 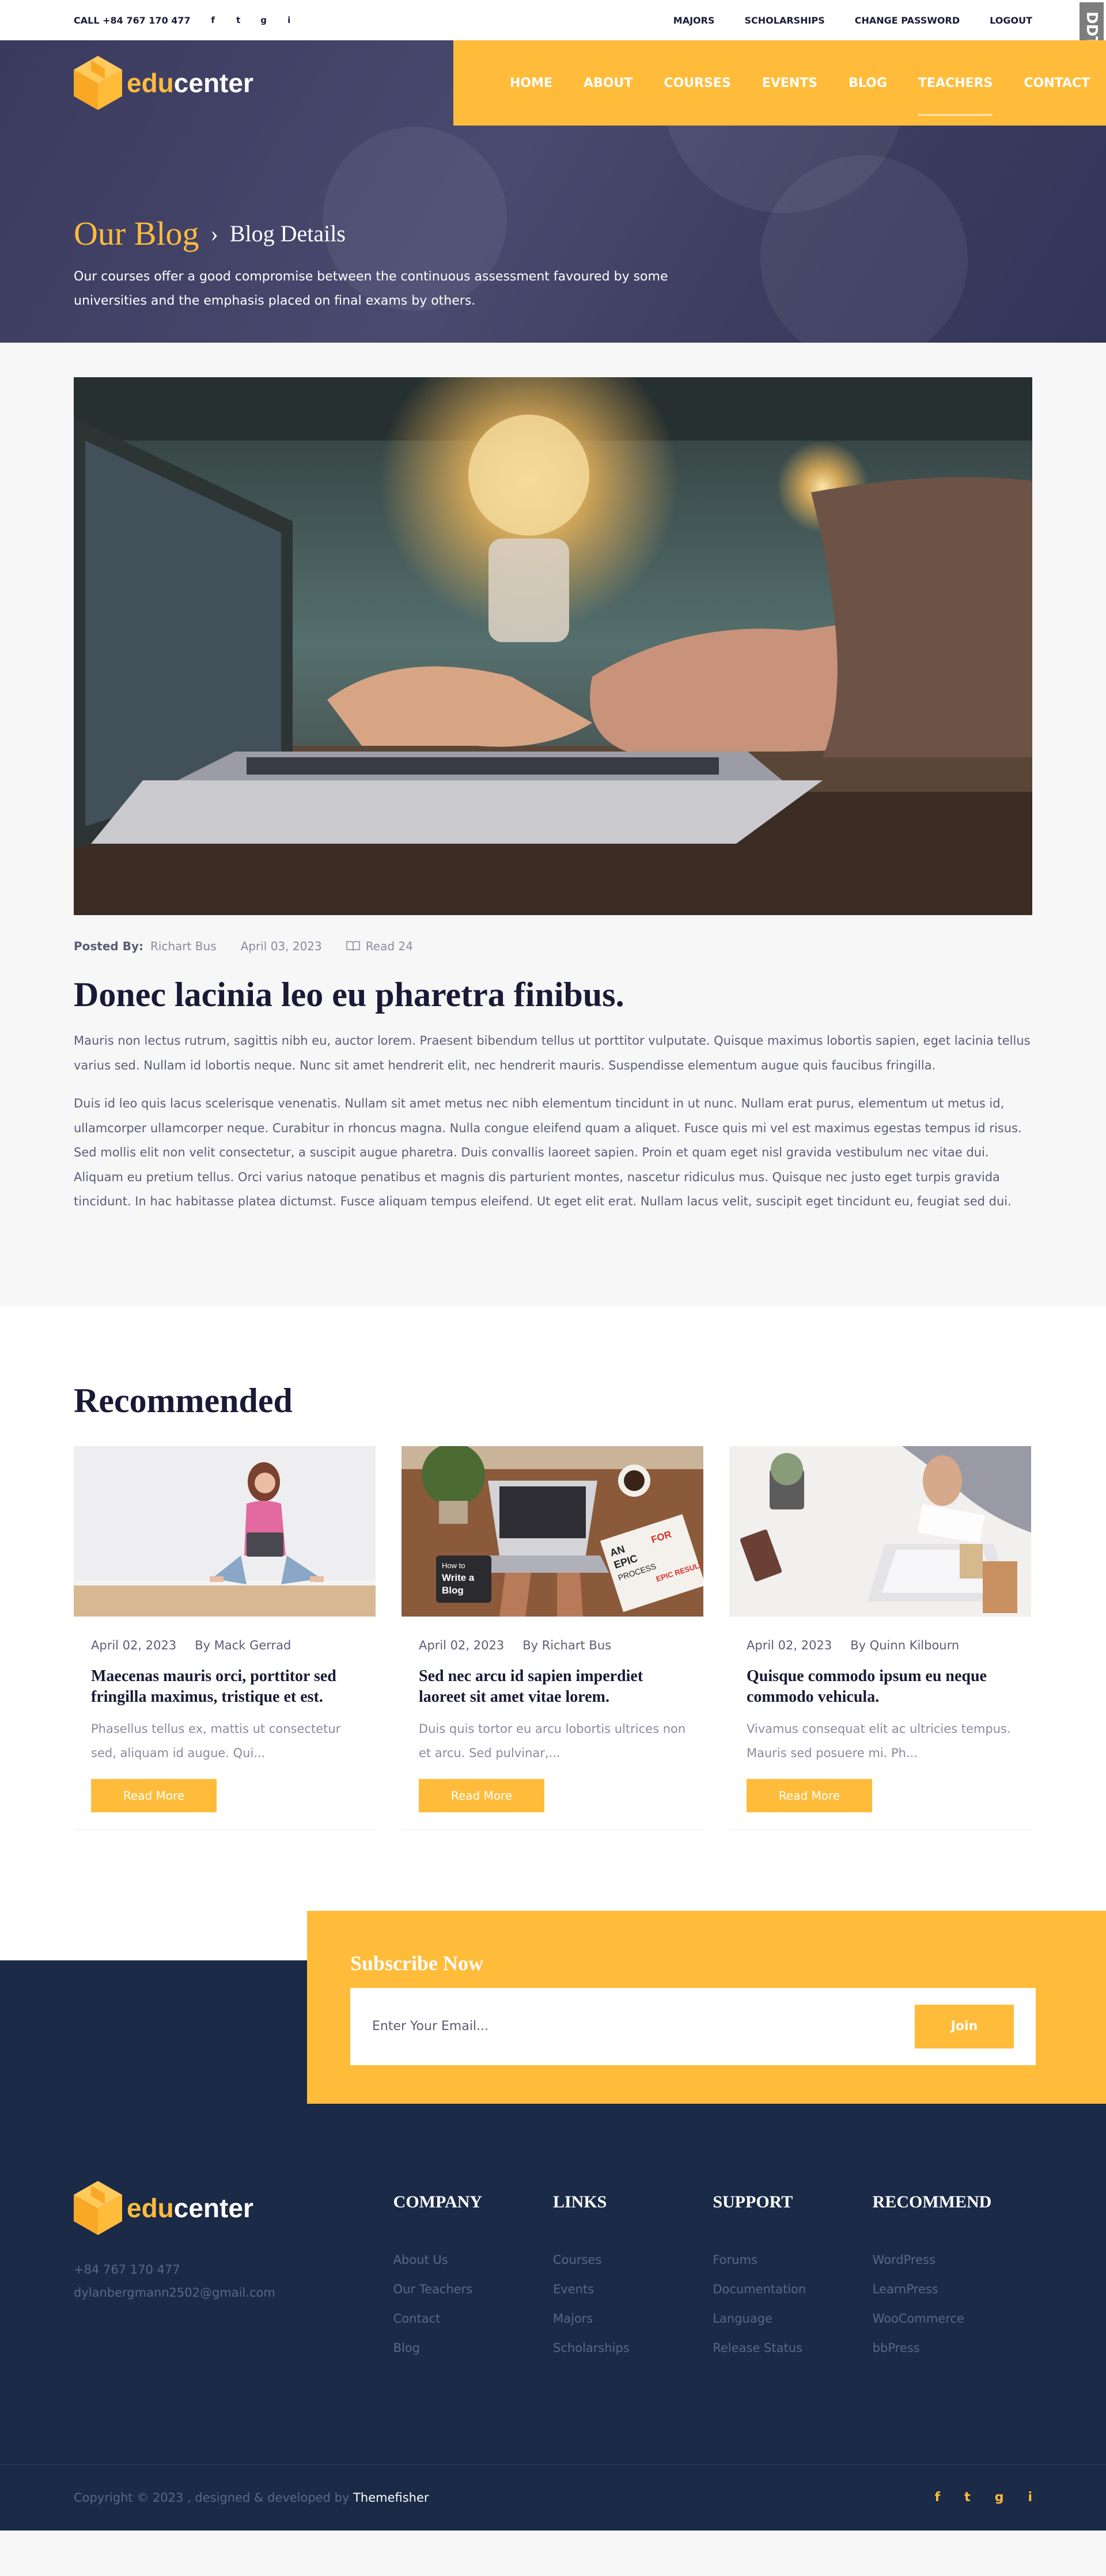 What do you see at coordinates (453, 1565) in the screenshot?
I see `book-text-how: How to` at bounding box center [453, 1565].